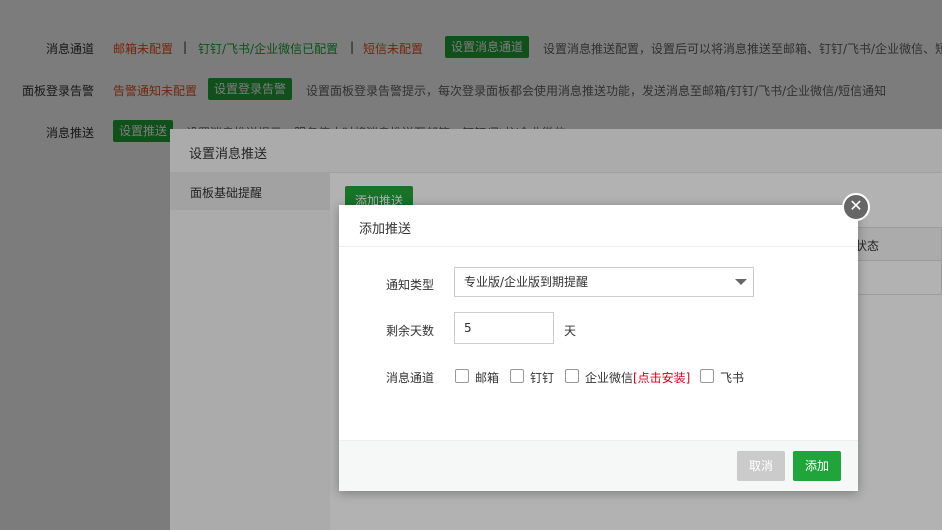  What do you see at coordinates (570, 331) in the screenshot?
I see `days-unit: 天` at bounding box center [570, 331].